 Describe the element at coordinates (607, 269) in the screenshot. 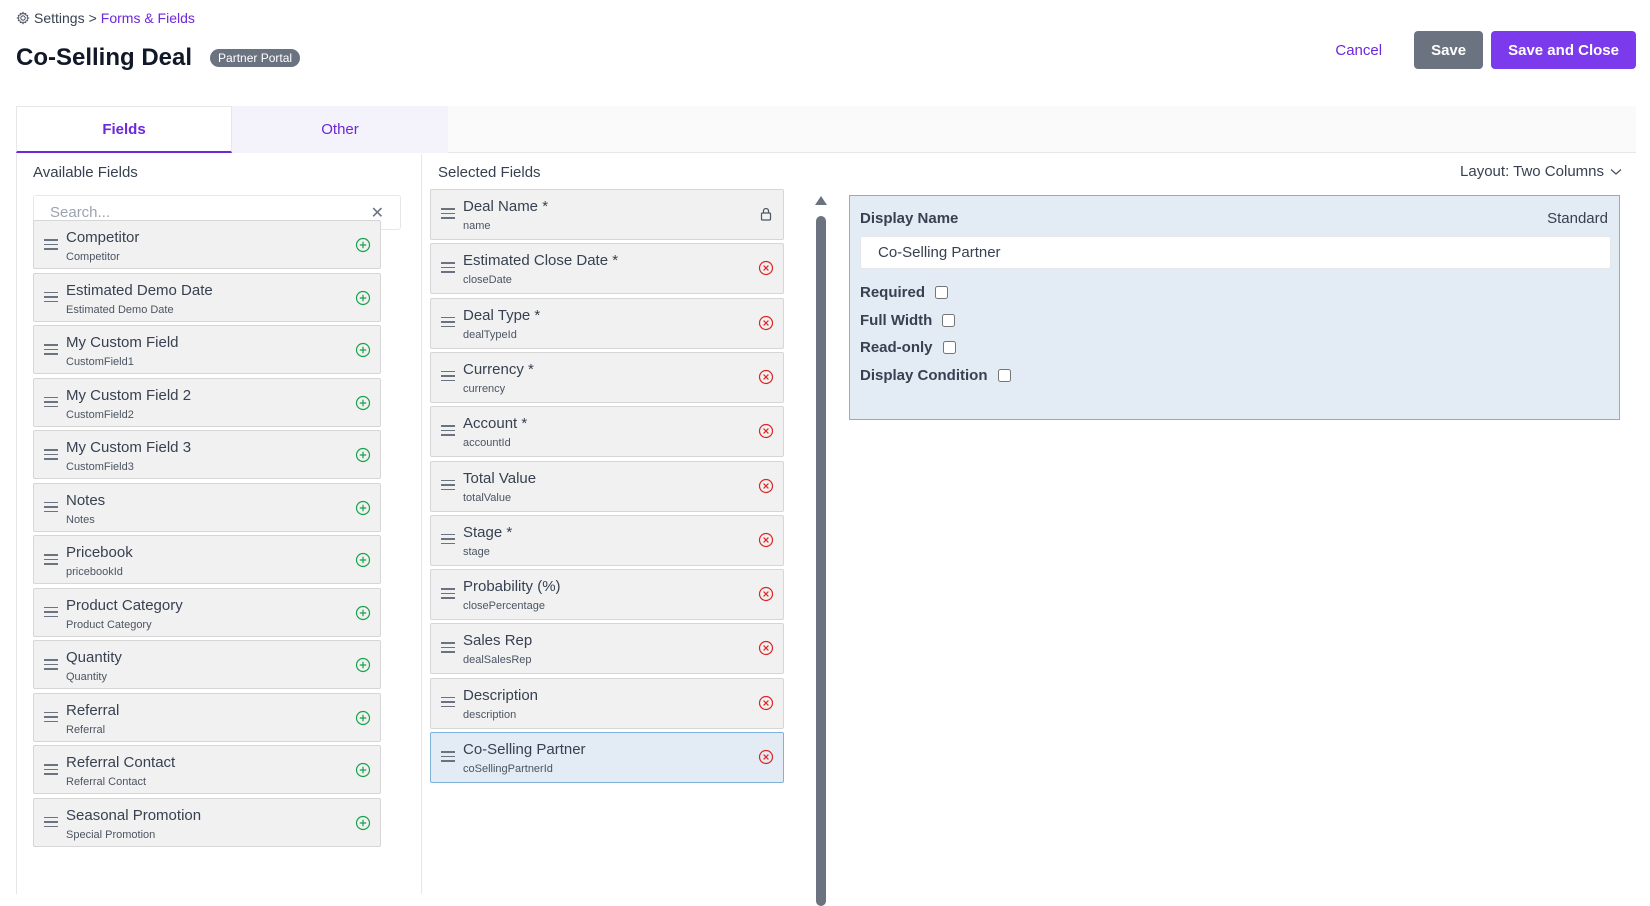

I see `selected-field-item: Estimated Close Date * closeDate` at that location.